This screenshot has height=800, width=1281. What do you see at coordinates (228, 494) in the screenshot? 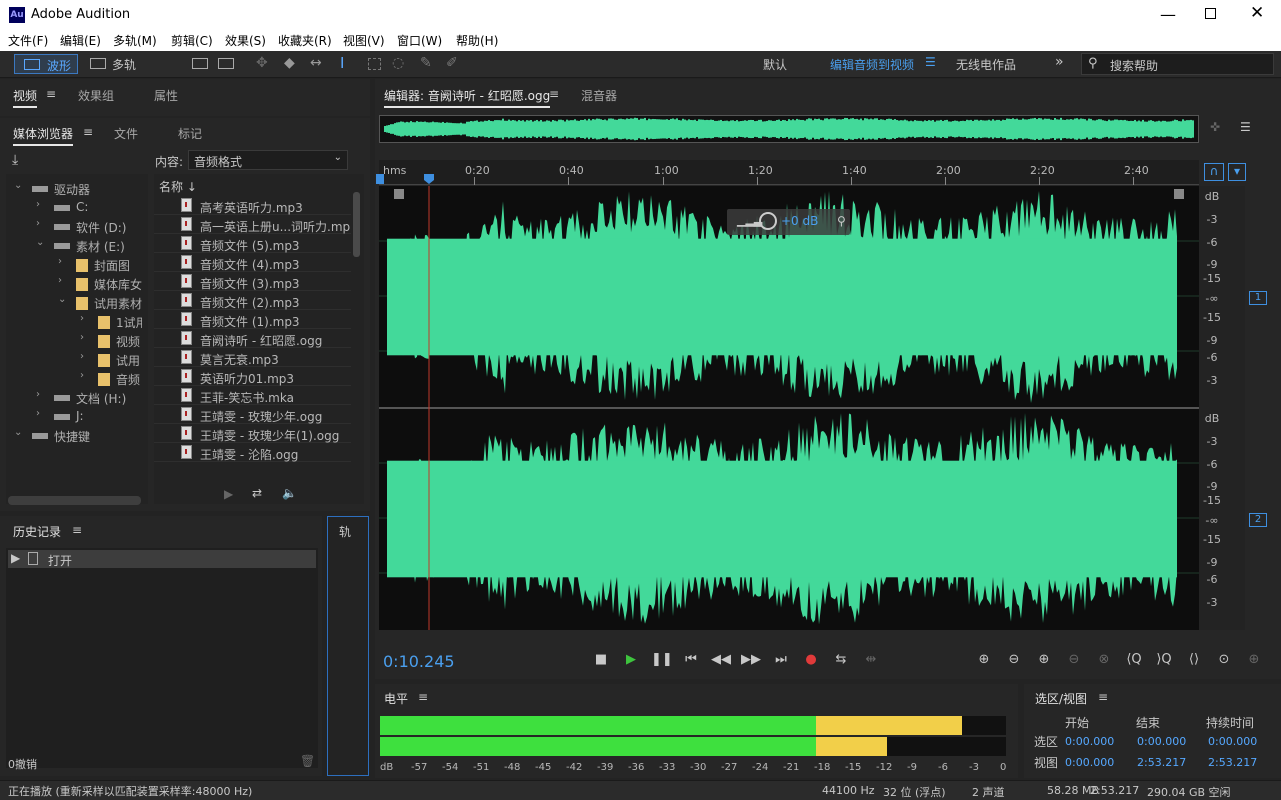
I see `play-preview-icon: ▶` at bounding box center [228, 494].